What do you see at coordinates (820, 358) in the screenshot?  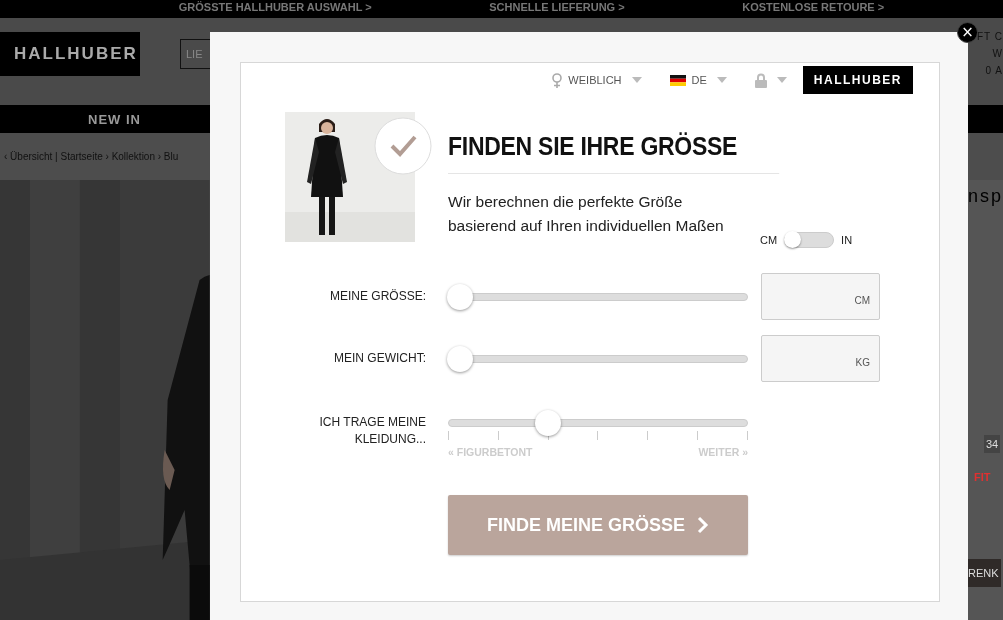 I see `input-field: KG` at bounding box center [820, 358].